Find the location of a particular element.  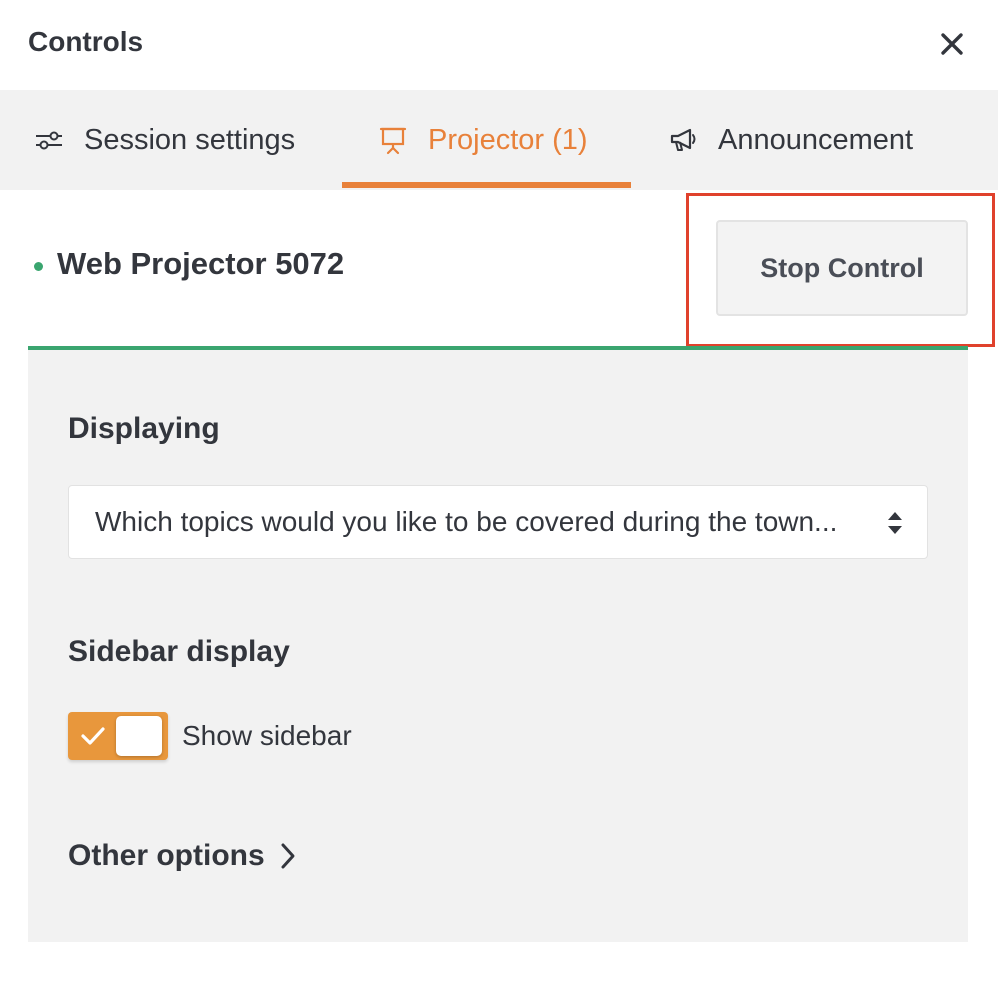

projector-icon is located at coordinates (393, 140).